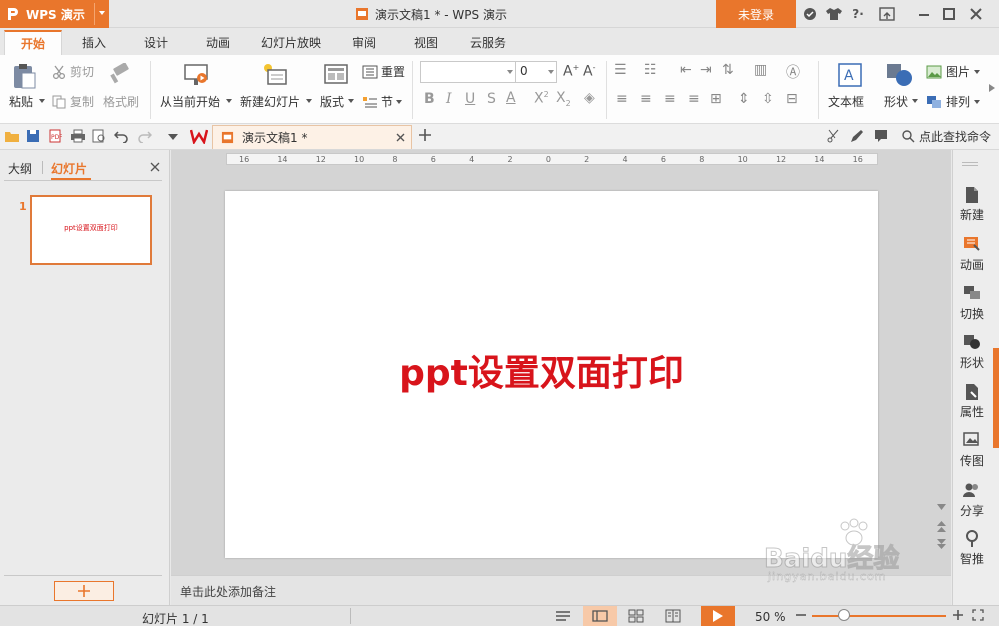  Describe the element at coordinates (400, 137) in the screenshot. I see `close-tab-icon` at that location.